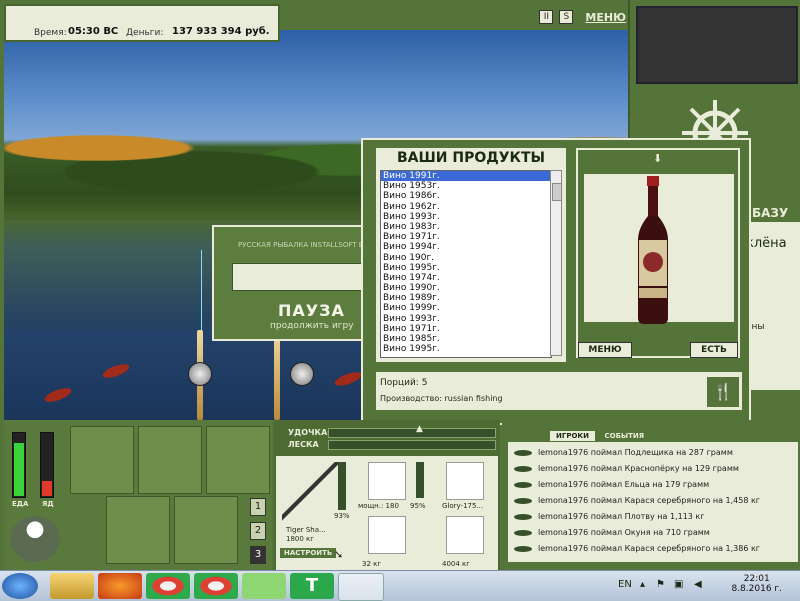  I want to click on volume-icon: ◀, so click(698, 584).